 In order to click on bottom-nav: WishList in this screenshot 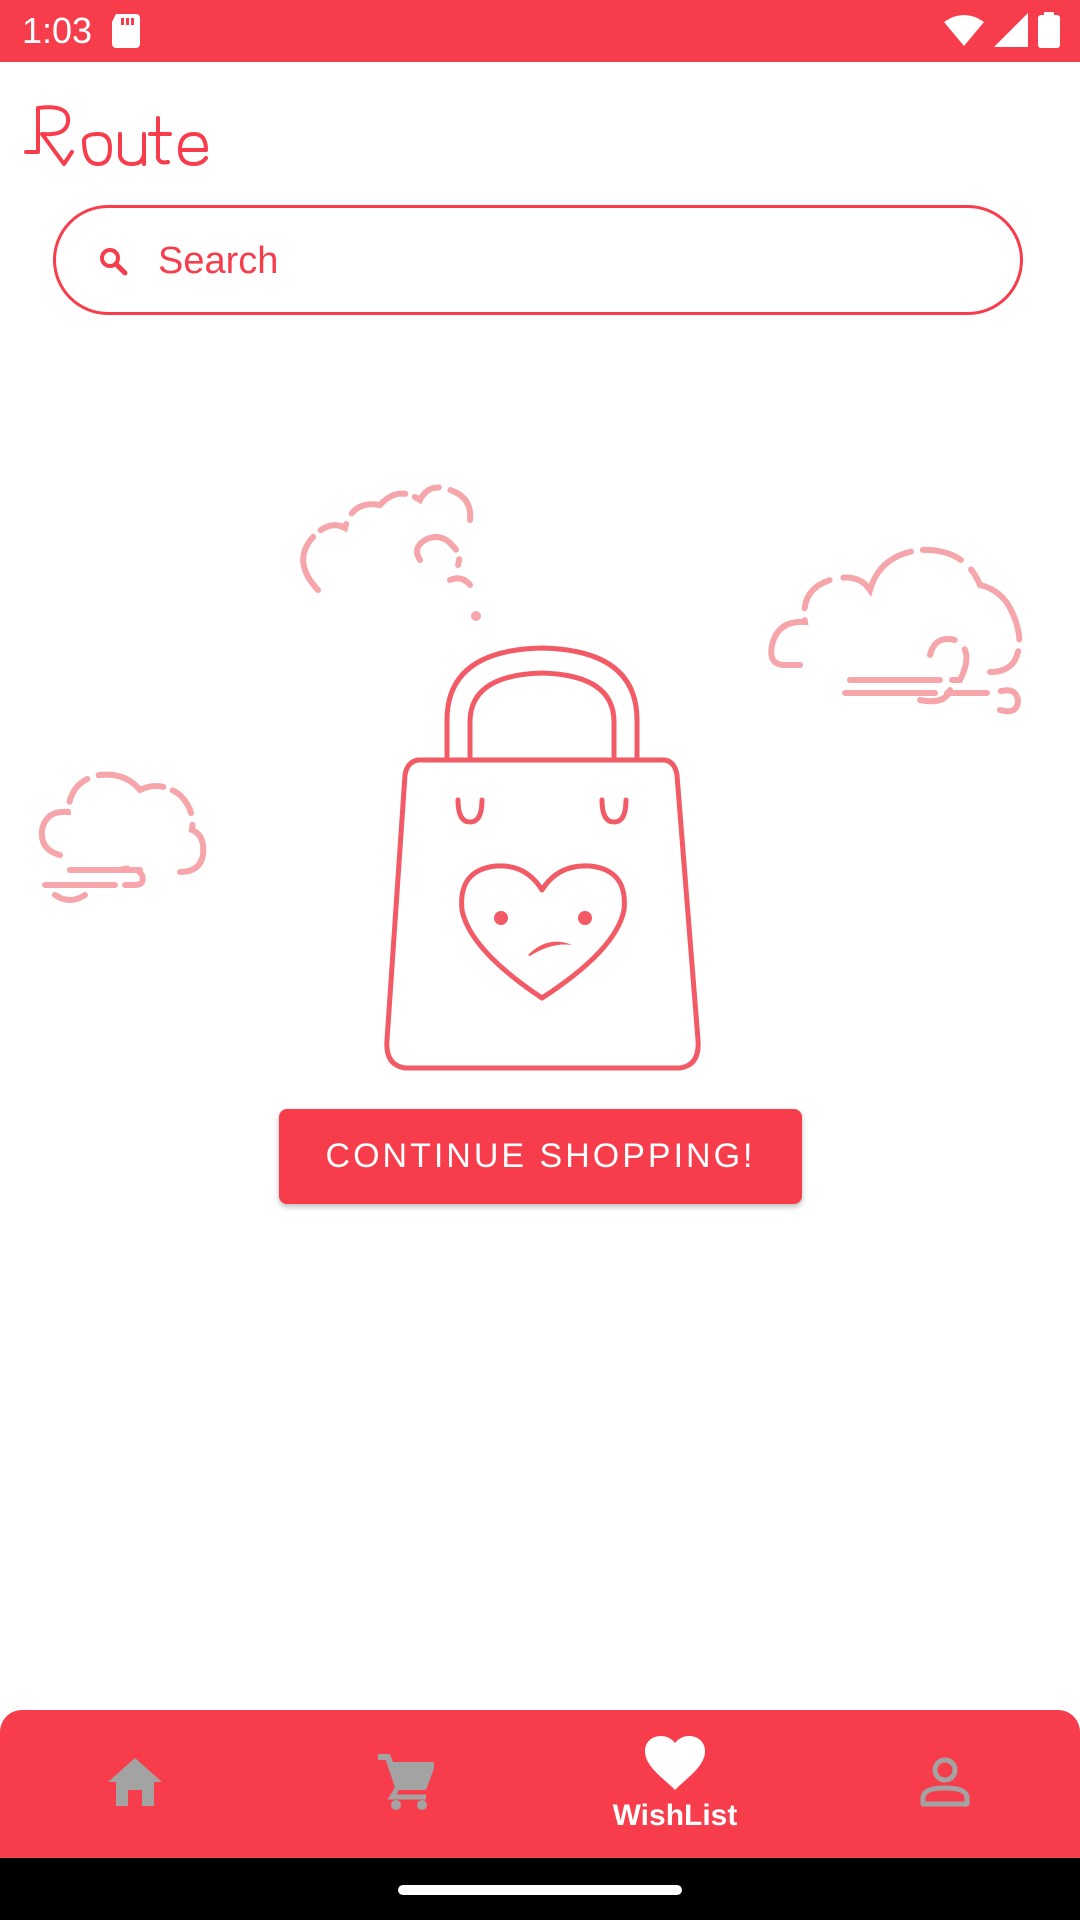, I will do `click(540, 1784)`.